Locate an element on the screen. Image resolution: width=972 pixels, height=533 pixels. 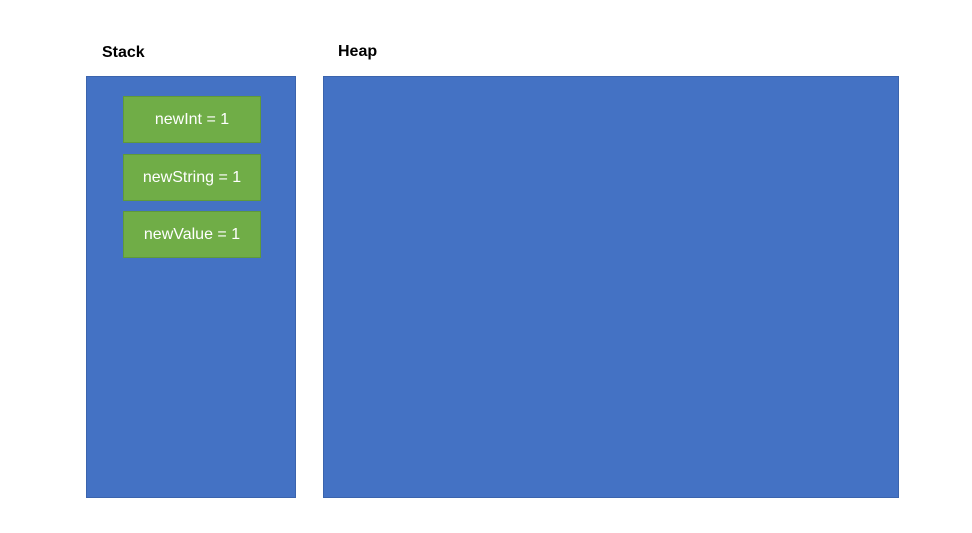
heap-label: Heap is located at coordinates (358, 51).